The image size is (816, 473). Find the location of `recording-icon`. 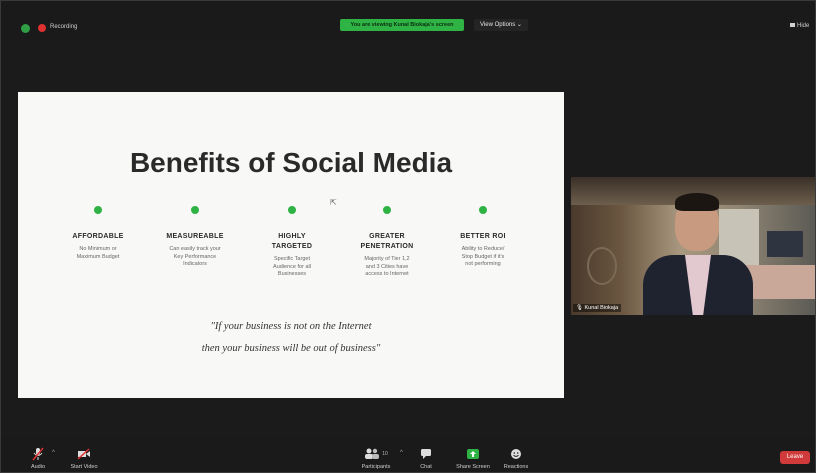

recording-icon is located at coordinates (42, 28).